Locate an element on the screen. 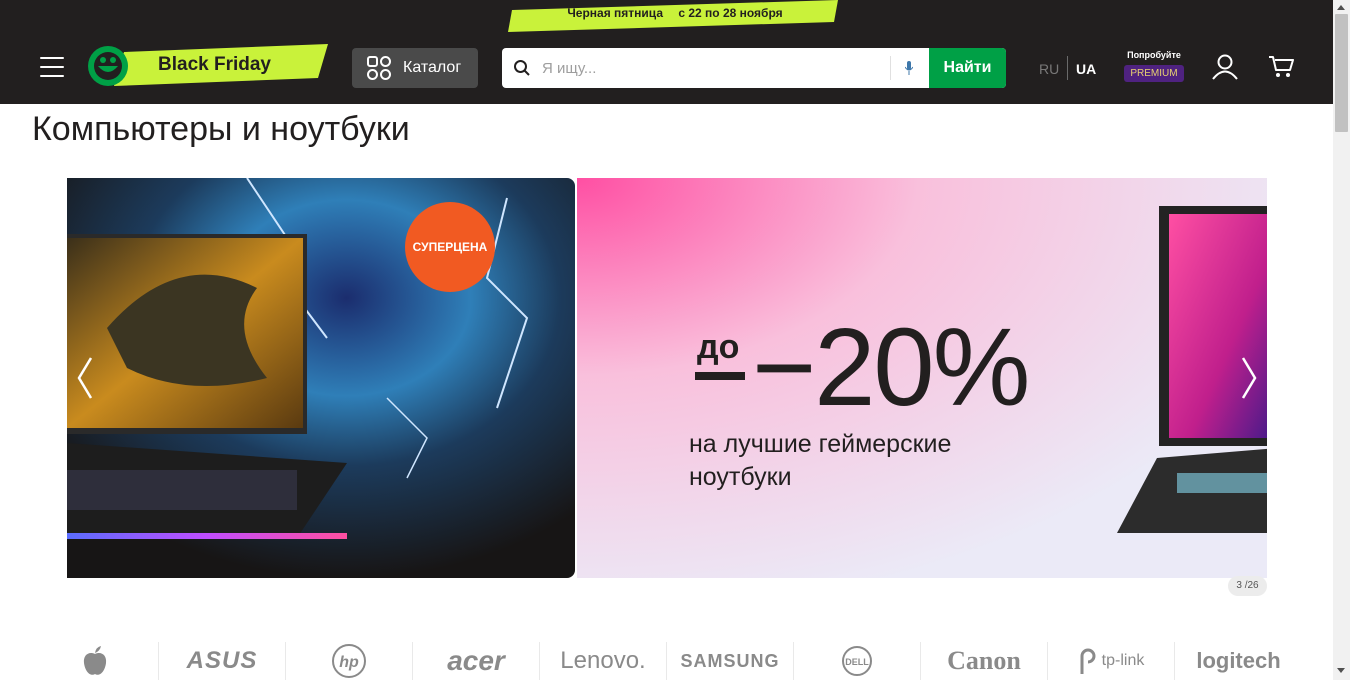 Image resolution: width=1350 pixels, height=682 pixels. brand-samsung: SAMSUNG is located at coordinates (730, 661).